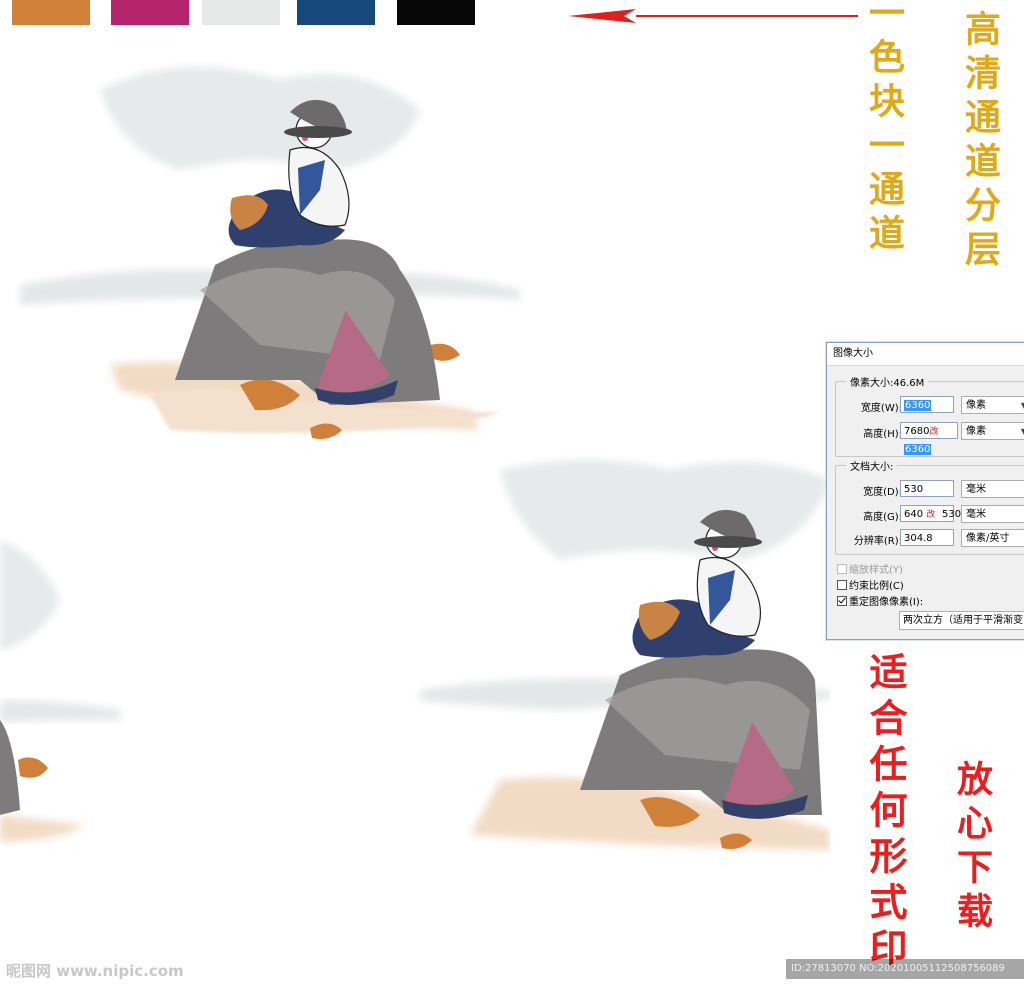 The image size is (1024, 989). Describe the element at coordinates (992, 538) in the screenshot. I see `resolution-unit-select: 像素/英寸` at that location.